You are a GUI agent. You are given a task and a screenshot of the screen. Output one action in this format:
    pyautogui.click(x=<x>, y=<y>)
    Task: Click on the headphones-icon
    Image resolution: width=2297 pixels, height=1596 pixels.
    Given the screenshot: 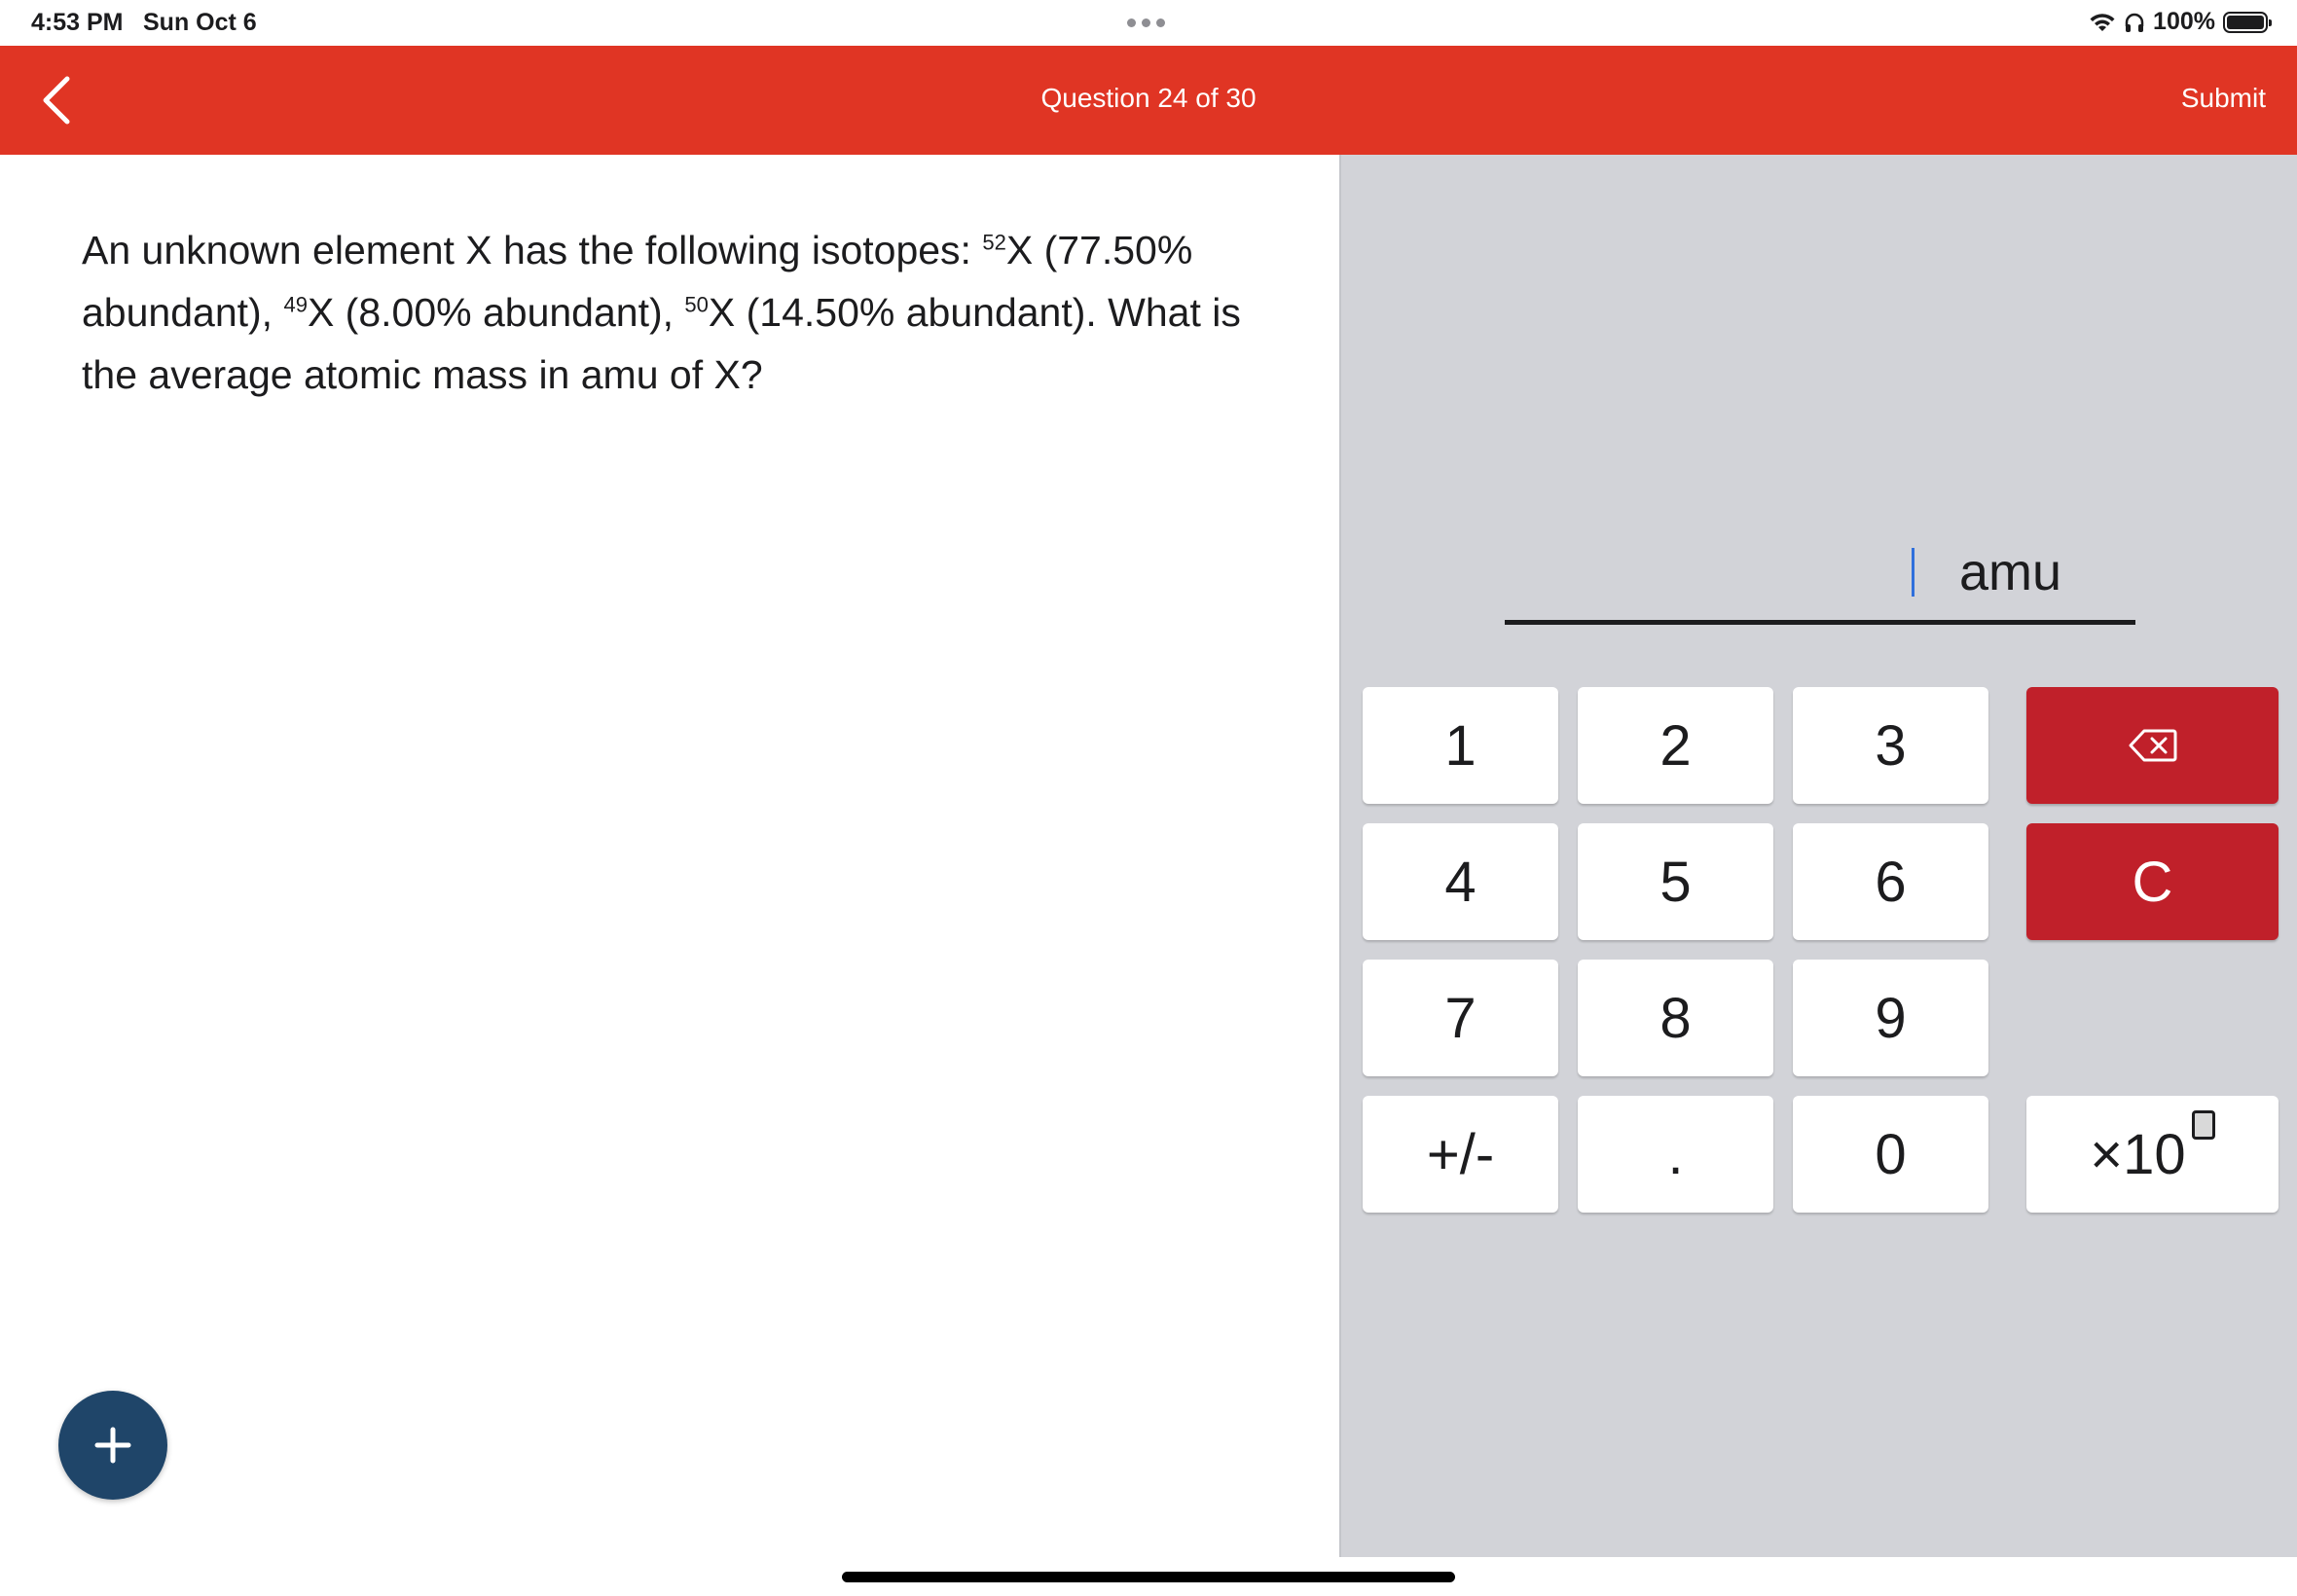 What is the action you would take?
    pyautogui.click(x=2134, y=22)
    